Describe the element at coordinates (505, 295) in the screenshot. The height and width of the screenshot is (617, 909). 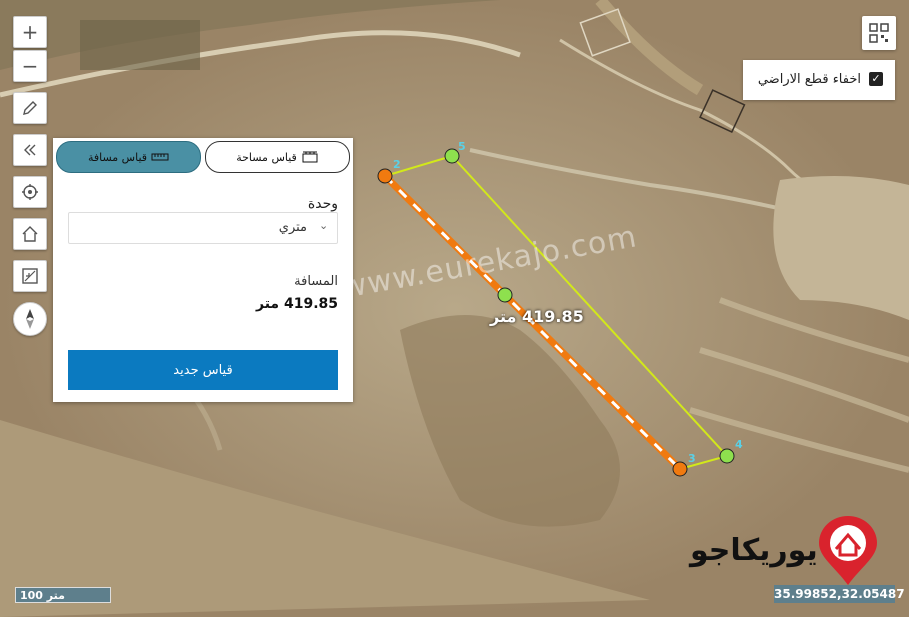
I see `vertex-mid` at that location.